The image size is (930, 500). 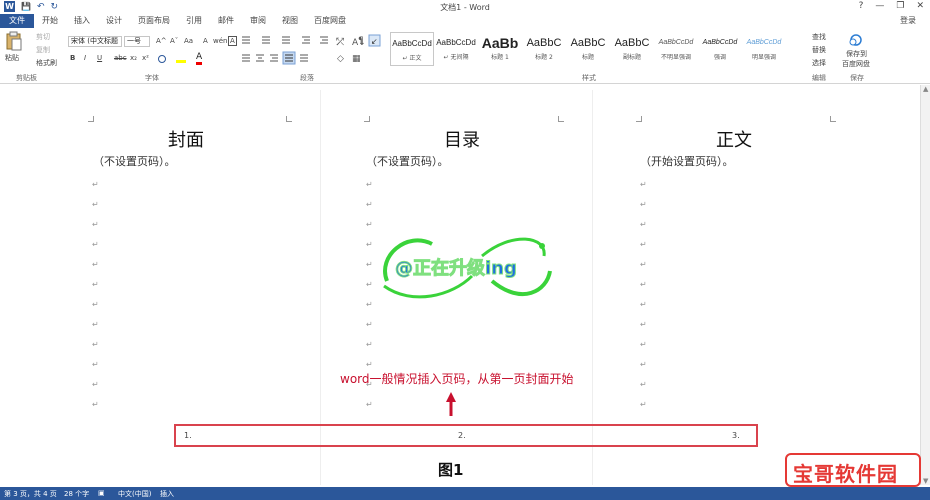 What do you see at coordinates (205, 41) in the screenshot?
I see `clear-format-icon: A` at bounding box center [205, 41].